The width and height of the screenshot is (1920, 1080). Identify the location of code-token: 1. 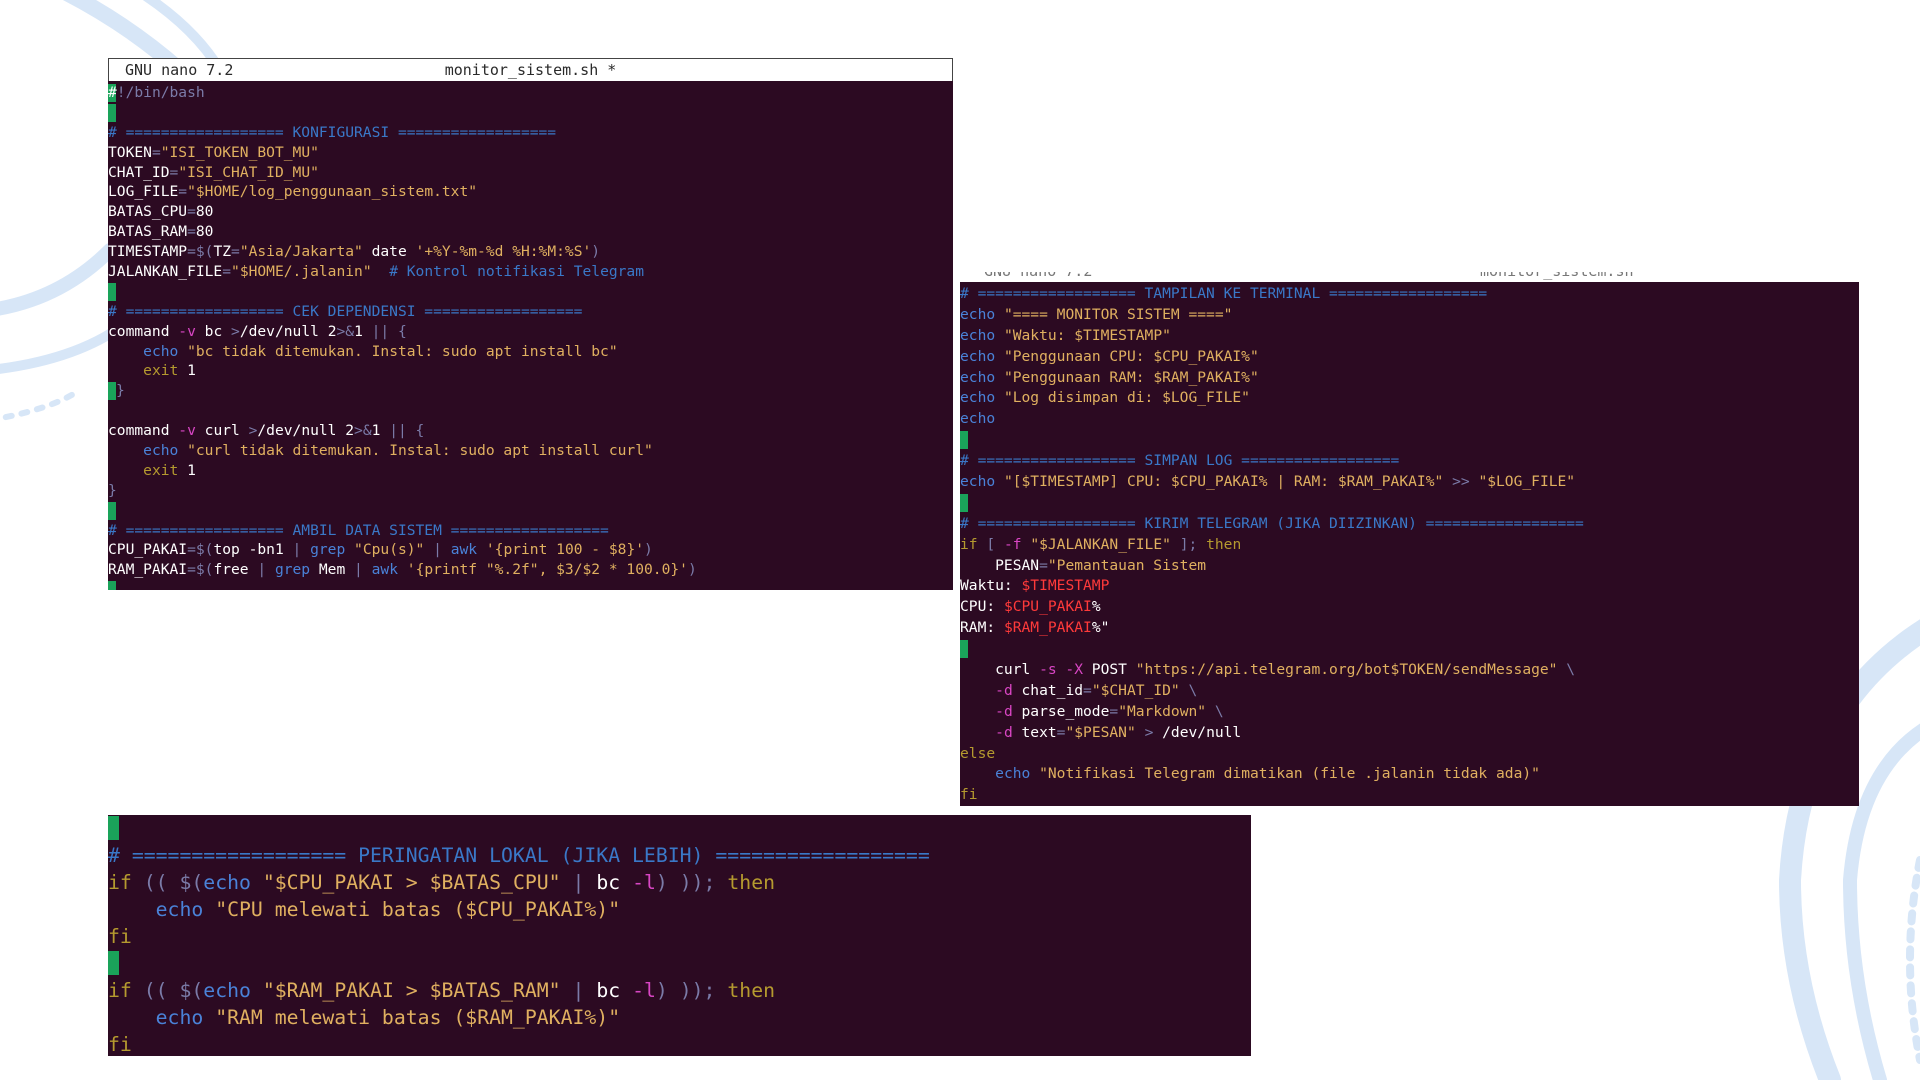
(187, 371).